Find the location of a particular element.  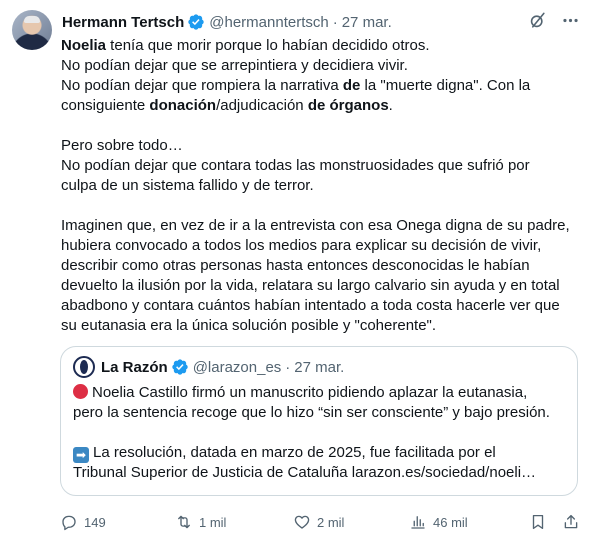

author-avatar is located at coordinates (32, 30).